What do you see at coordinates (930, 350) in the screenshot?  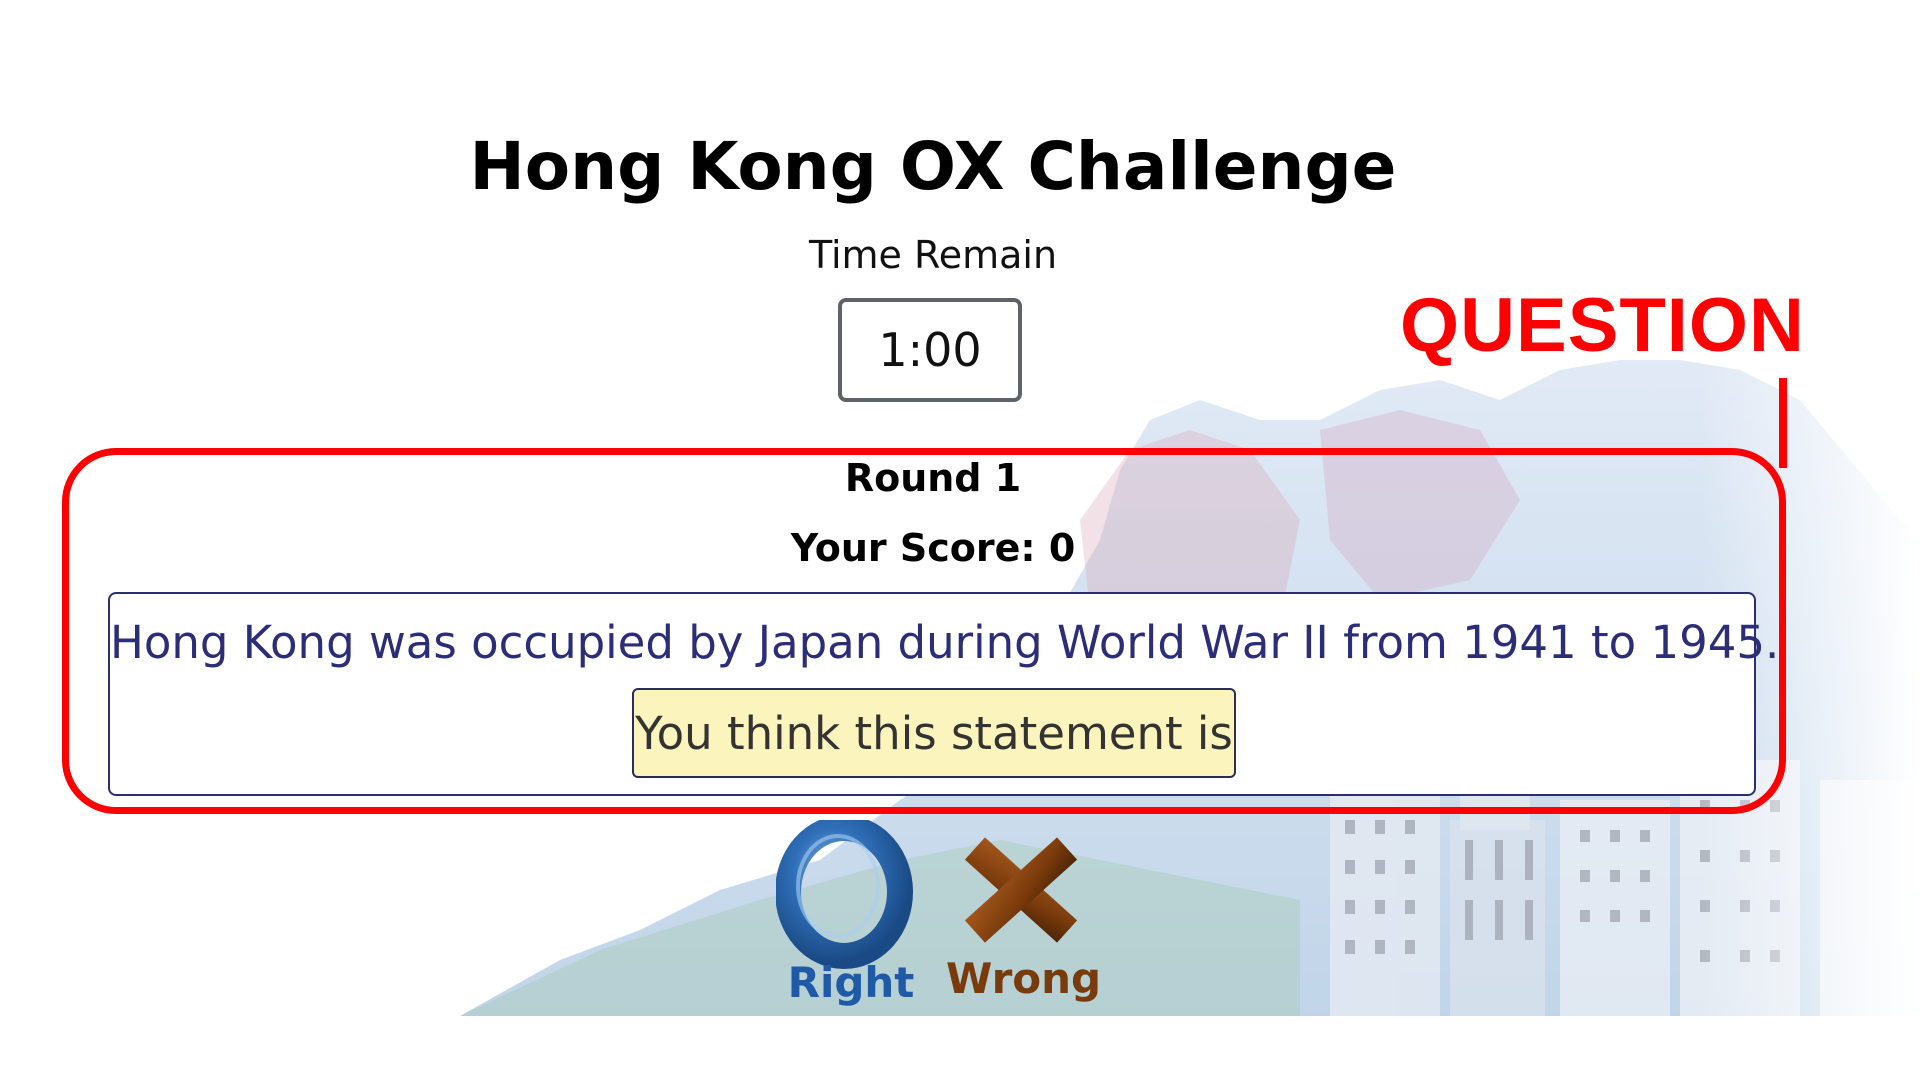 I see `countdown-timer: 1:00` at bounding box center [930, 350].